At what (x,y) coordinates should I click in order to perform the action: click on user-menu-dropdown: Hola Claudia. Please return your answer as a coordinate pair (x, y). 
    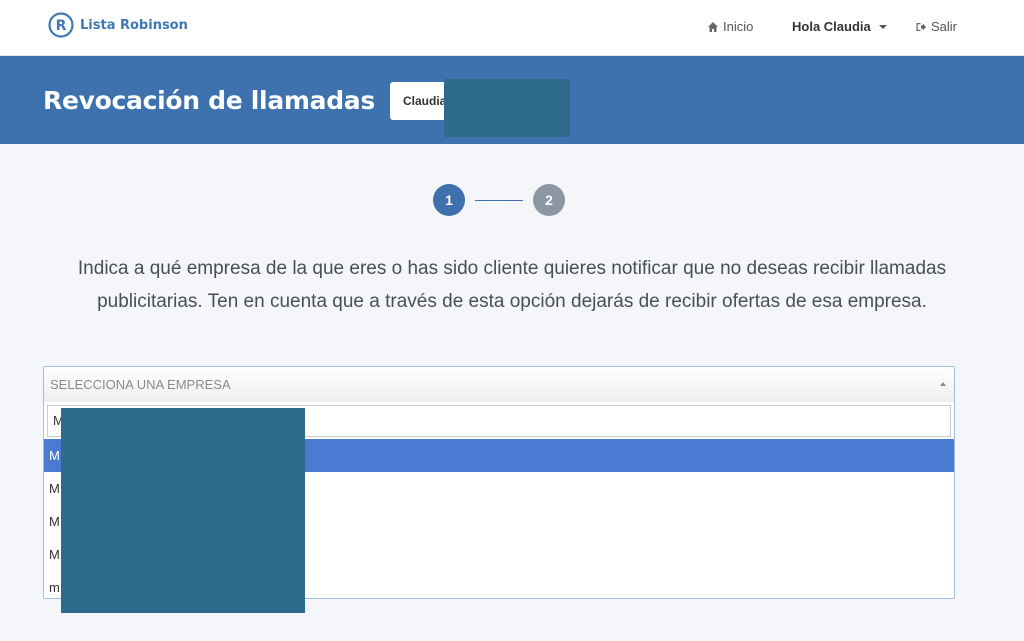
    Looking at the image, I should click on (839, 26).